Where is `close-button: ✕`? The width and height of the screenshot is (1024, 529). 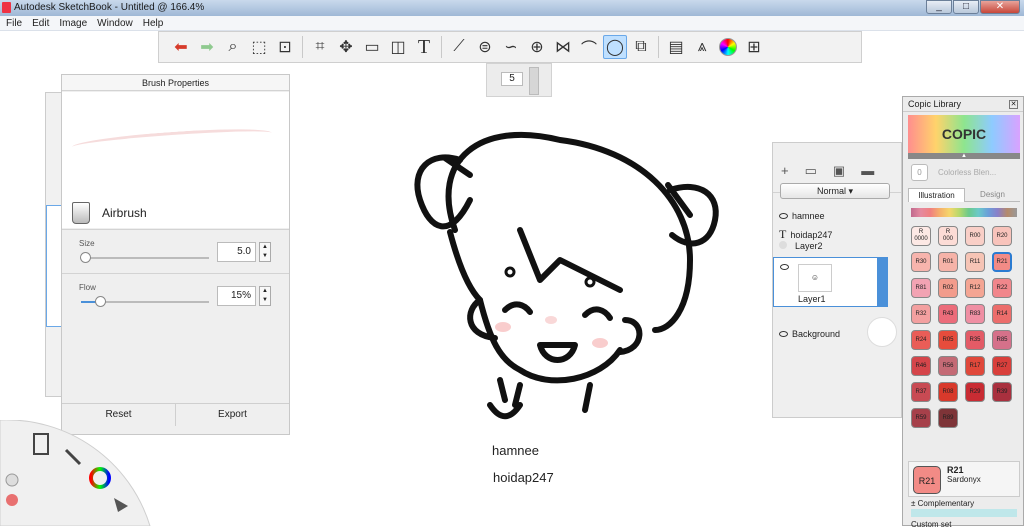
close-button: ✕ is located at coordinates (1000, 7).